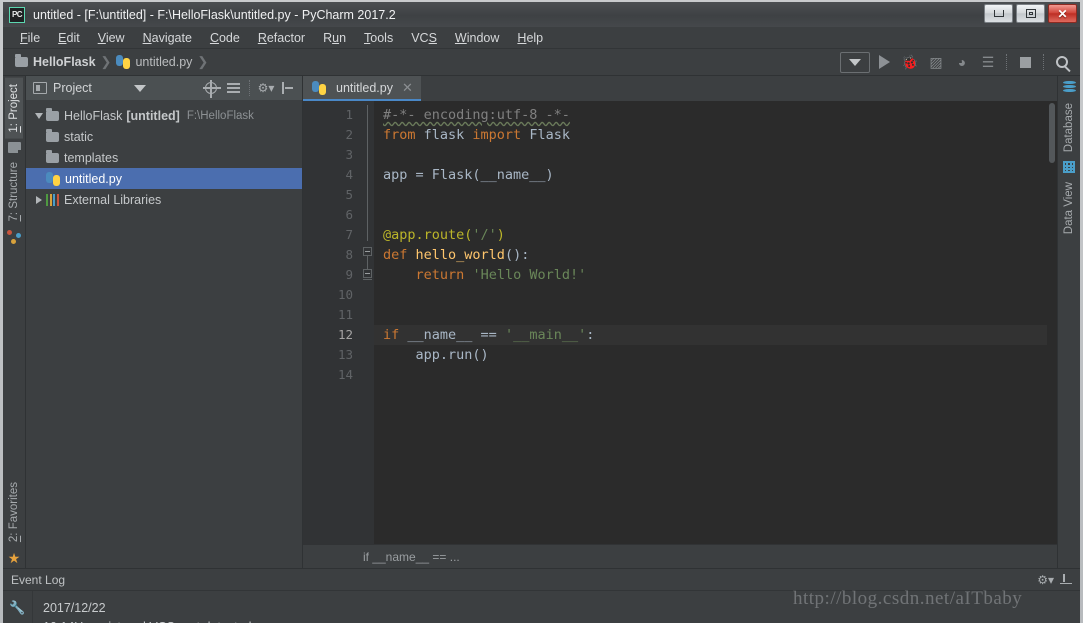 The height and width of the screenshot is (623, 1083). I want to click on menu-tools: Tools, so click(378, 38).